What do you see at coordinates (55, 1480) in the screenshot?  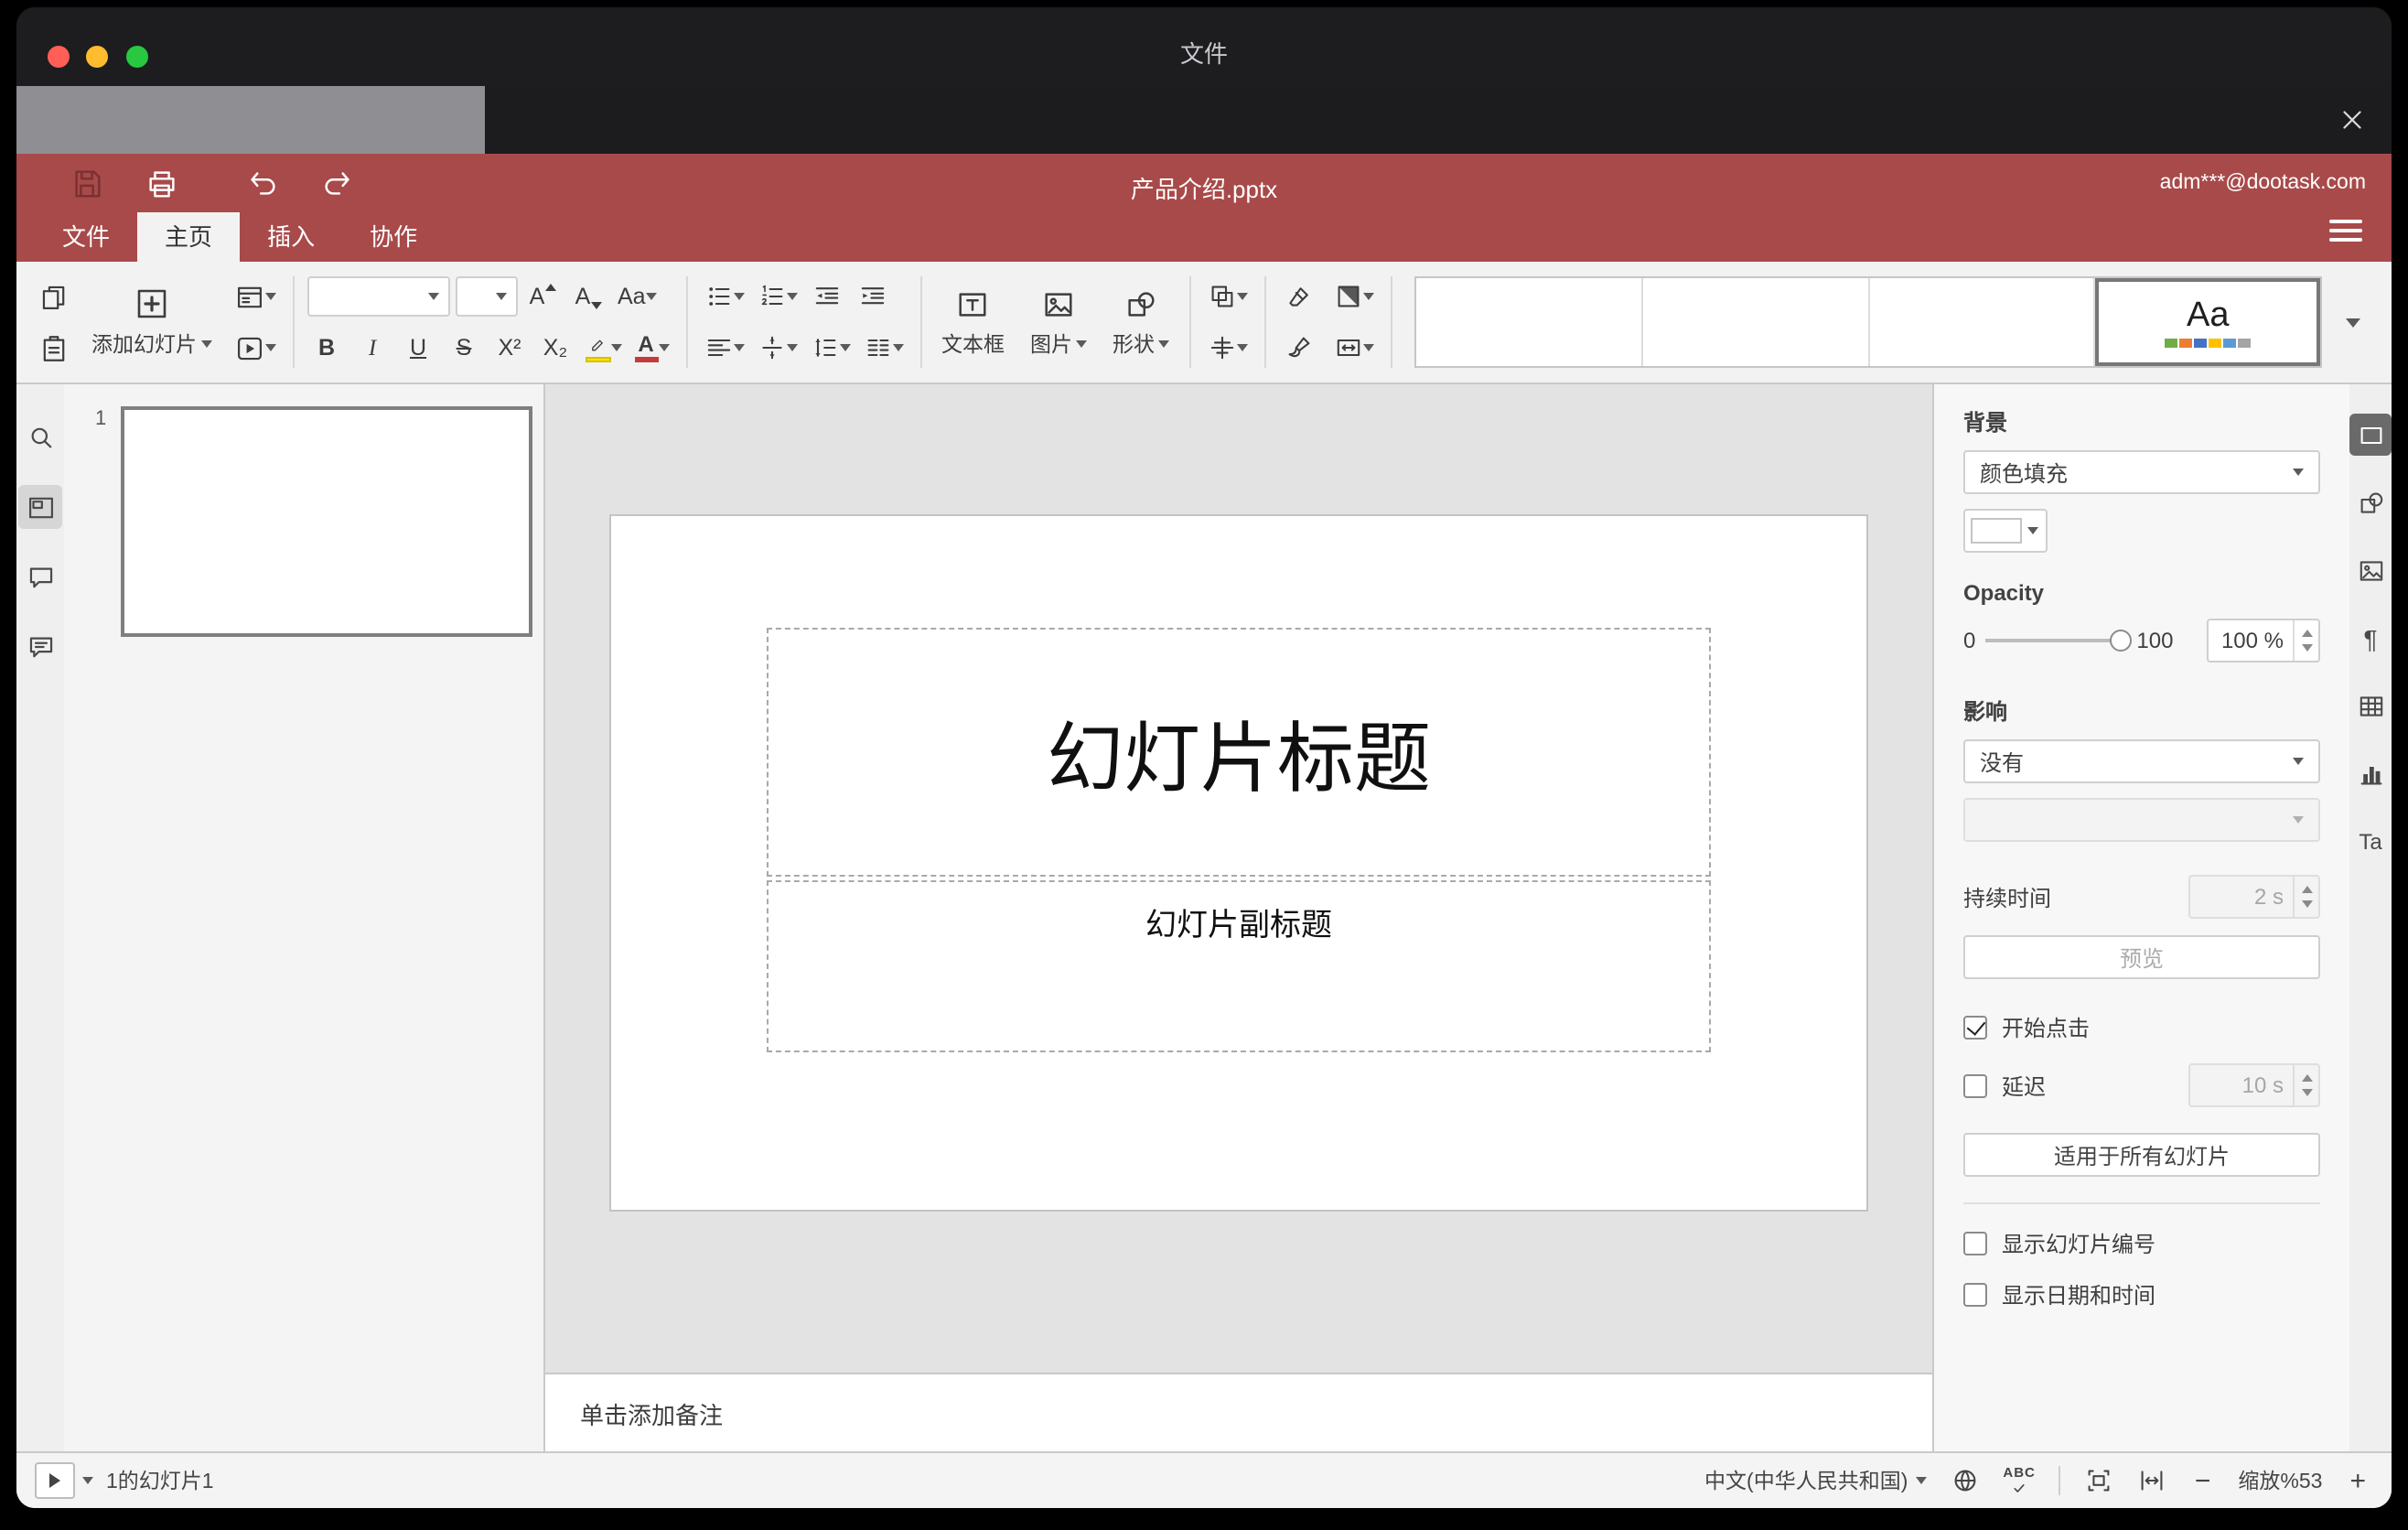 I see `start-slideshow-icon` at bounding box center [55, 1480].